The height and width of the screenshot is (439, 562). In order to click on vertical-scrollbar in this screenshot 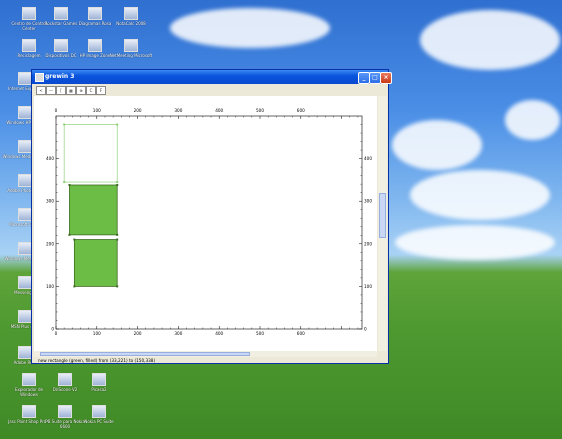, I will do `click(382, 223)`.